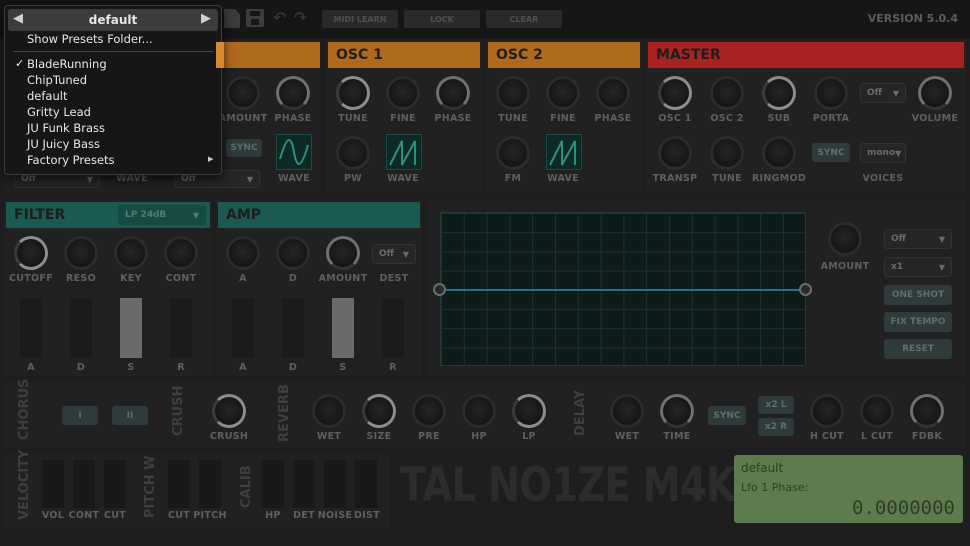 The width and height of the screenshot is (970, 546). What do you see at coordinates (243, 93) in the screenshot?
I see `lfo-amount-knob` at bounding box center [243, 93].